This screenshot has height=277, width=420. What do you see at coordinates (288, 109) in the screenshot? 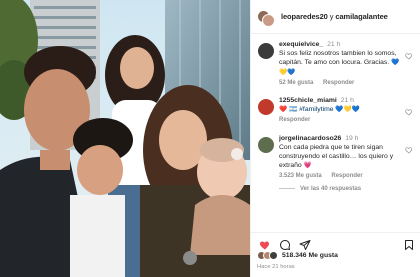
I see `comment-prefix-emojis: ❤️ 🇦🇷` at bounding box center [288, 109].